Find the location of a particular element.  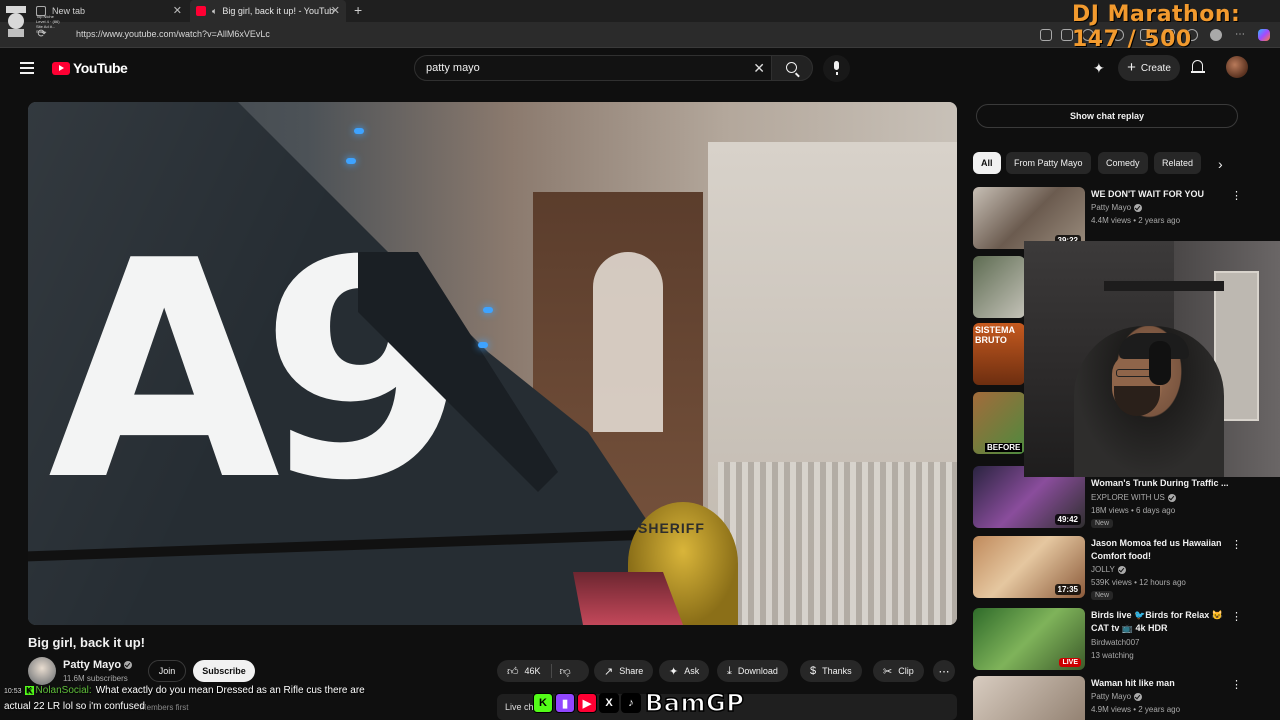

badge-line: Stats is located at coordinates (41, 31).